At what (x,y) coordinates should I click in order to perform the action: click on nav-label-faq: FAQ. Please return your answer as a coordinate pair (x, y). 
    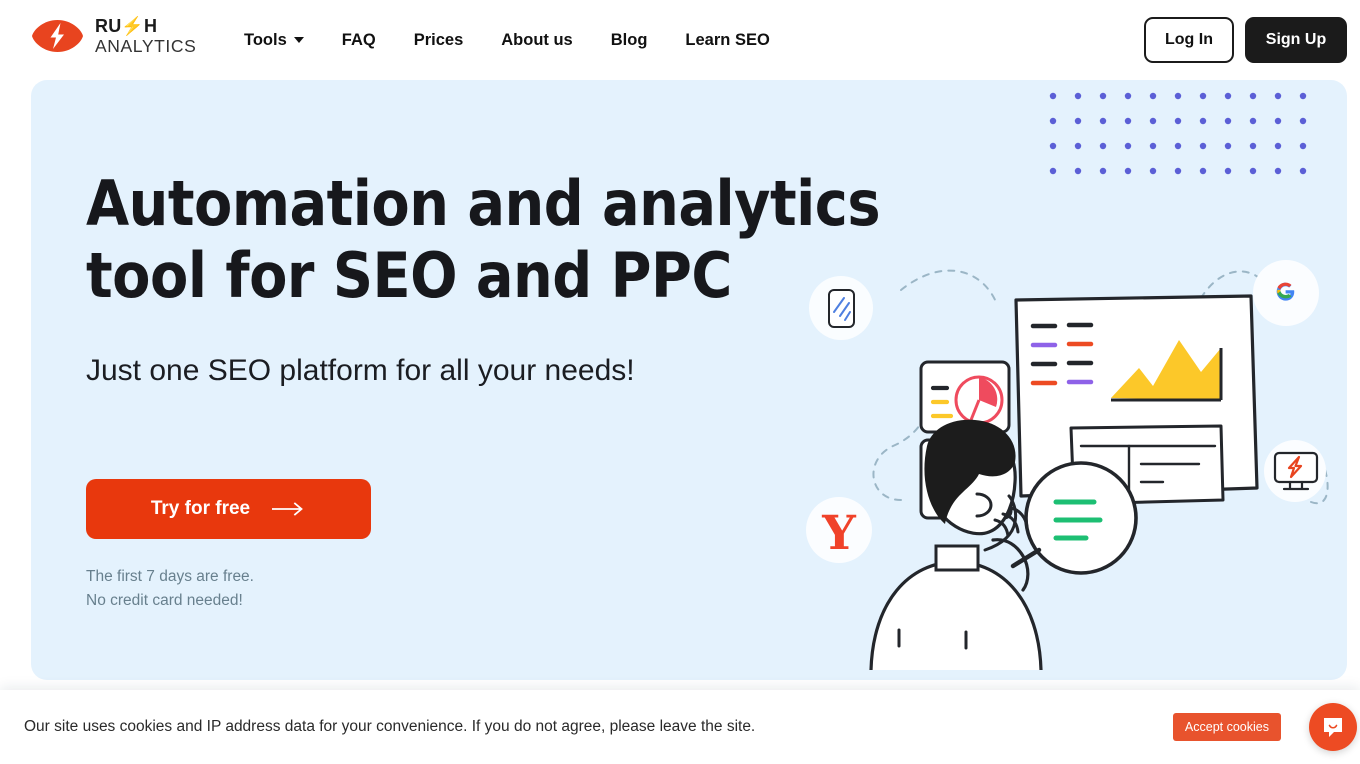
    Looking at the image, I should click on (358, 39).